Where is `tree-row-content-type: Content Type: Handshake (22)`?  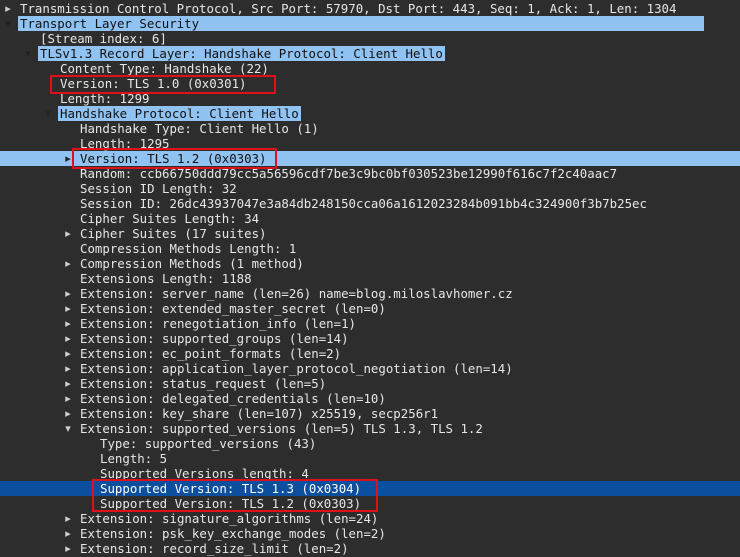 tree-row-content-type: Content Type: Handshake (22) is located at coordinates (370, 68).